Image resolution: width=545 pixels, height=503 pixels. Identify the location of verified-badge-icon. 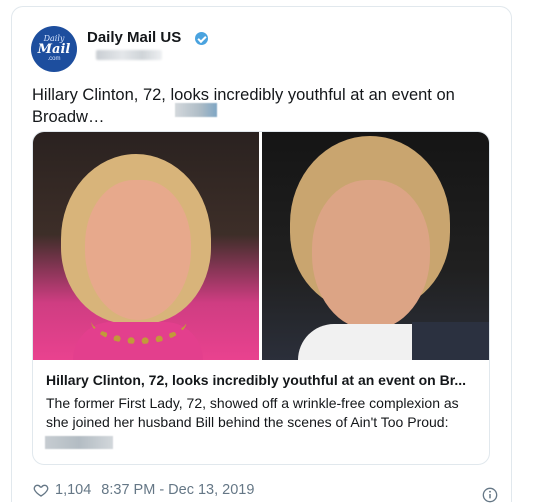
(201, 38).